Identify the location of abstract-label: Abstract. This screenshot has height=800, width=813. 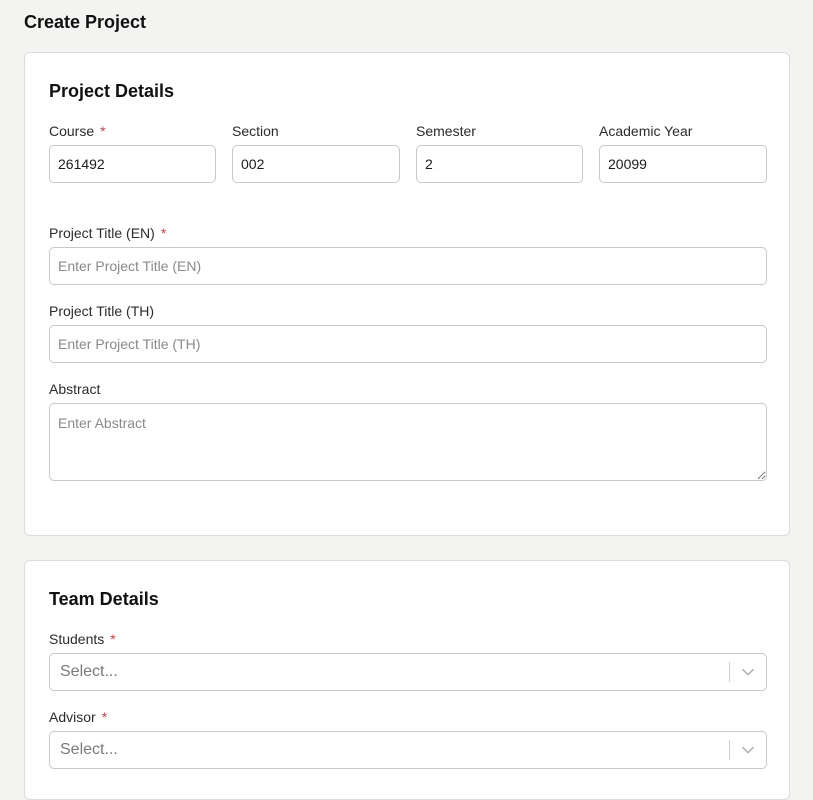
(75, 389).